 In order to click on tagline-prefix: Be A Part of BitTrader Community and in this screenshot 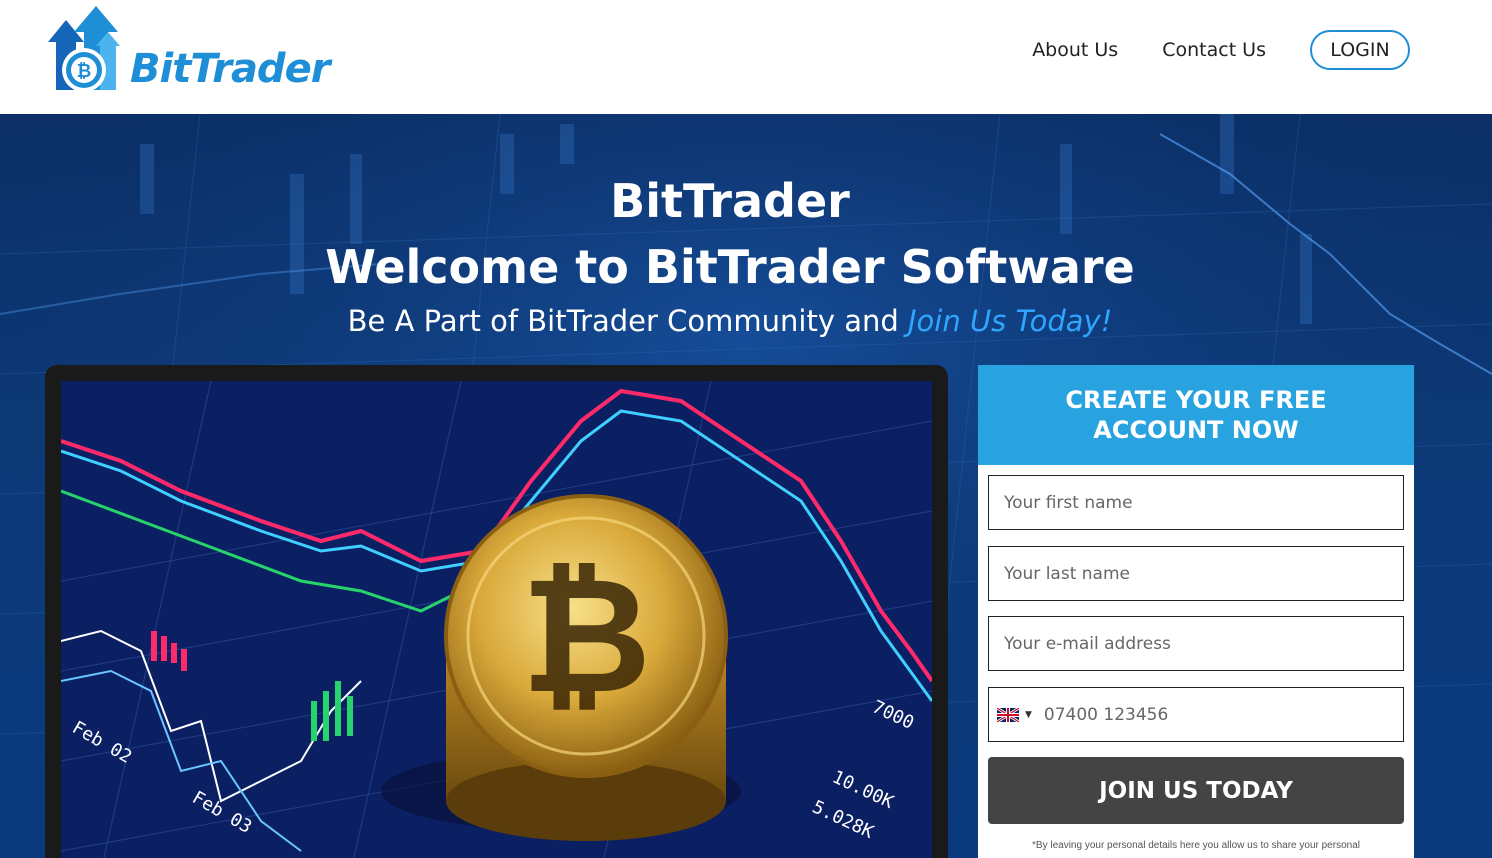, I will do `click(627, 321)`.